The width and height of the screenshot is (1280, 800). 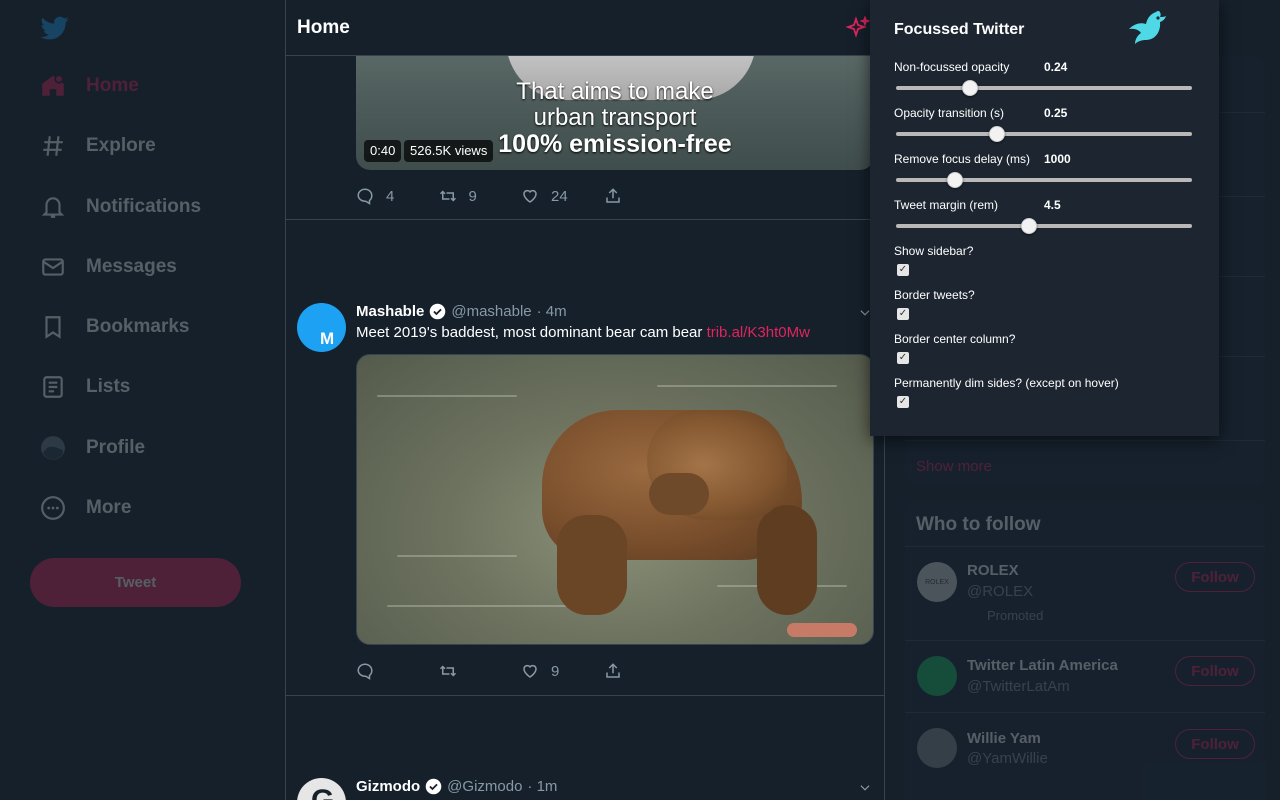 I want to click on tweet-actions: 9, so click(x=521, y=671).